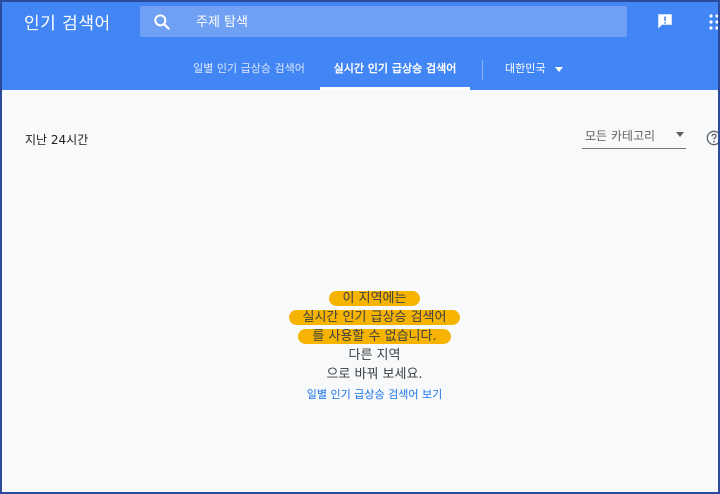 The width and height of the screenshot is (720, 494). Describe the element at coordinates (396, 22) in the screenshot. I see `search-input` at that location.